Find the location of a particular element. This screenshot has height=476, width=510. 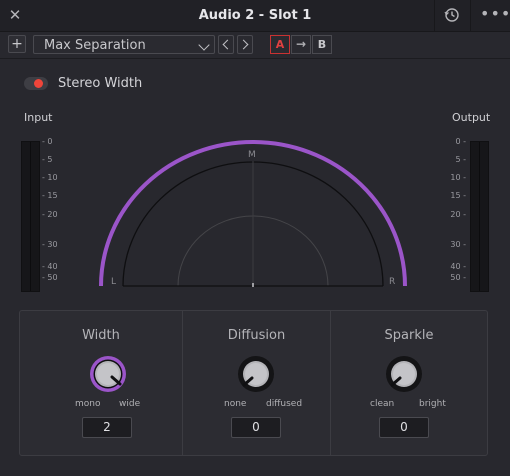

preset-toolbar: + Max Separation A → B is located at coordinates (255, 45).